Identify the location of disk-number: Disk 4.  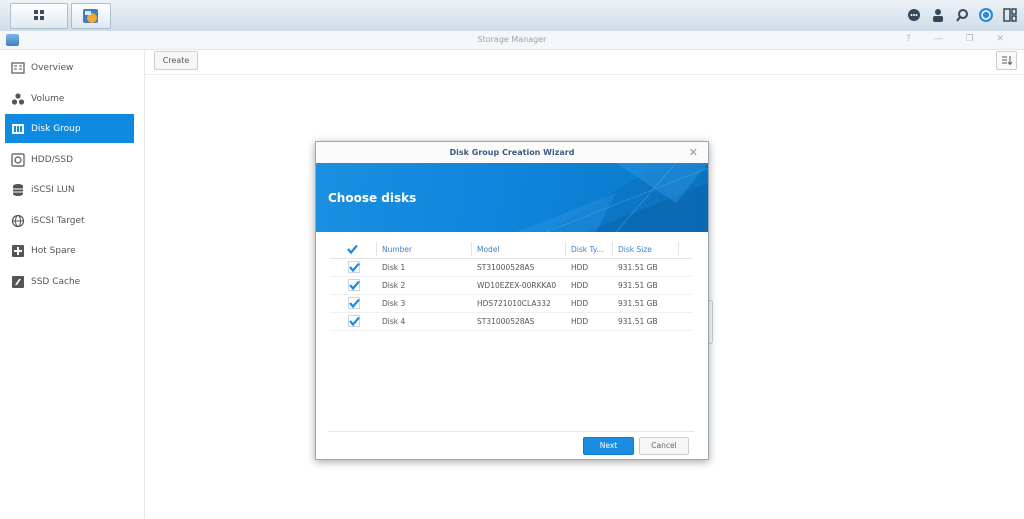
(394, 321).